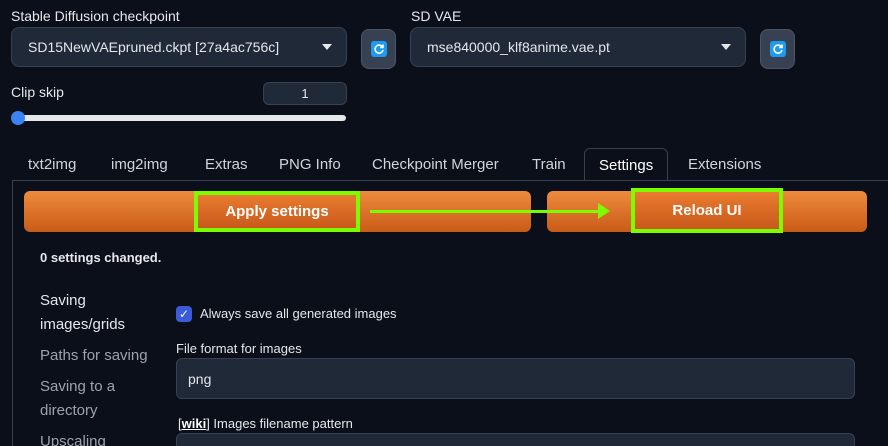 The image size is (888, 446). What do you see at coordinates (707, 210) in the screenshot?
I see `reload-ui-button: Reload UI` at bounding box center [707, 210].